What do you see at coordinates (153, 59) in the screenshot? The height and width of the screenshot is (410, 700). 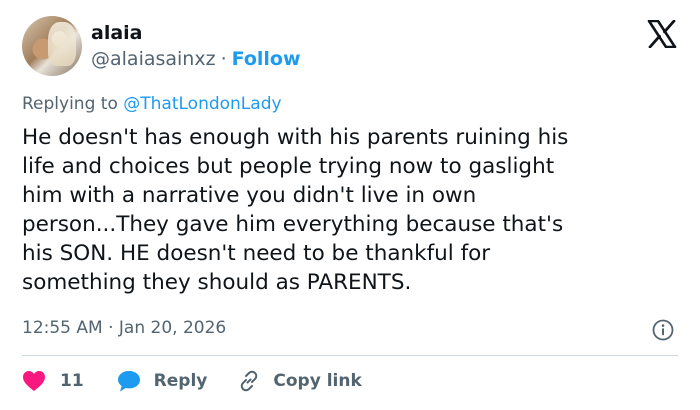 I see `user-handle: @alaiasainxz` at bounding box center [153, 59].